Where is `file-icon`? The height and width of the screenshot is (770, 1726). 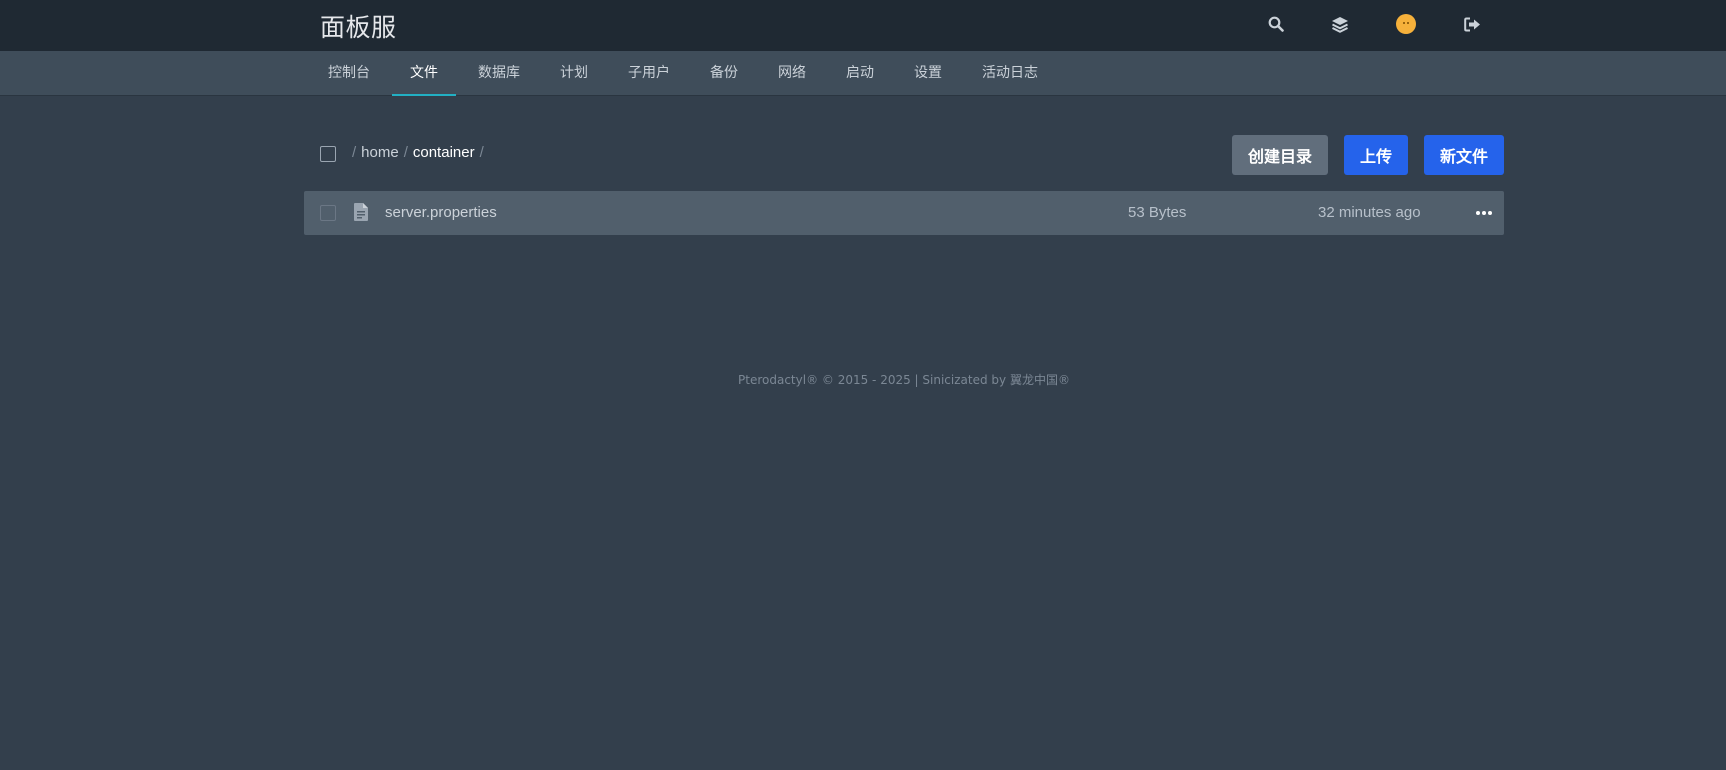 file-icon is located at coordinates (361, 212).